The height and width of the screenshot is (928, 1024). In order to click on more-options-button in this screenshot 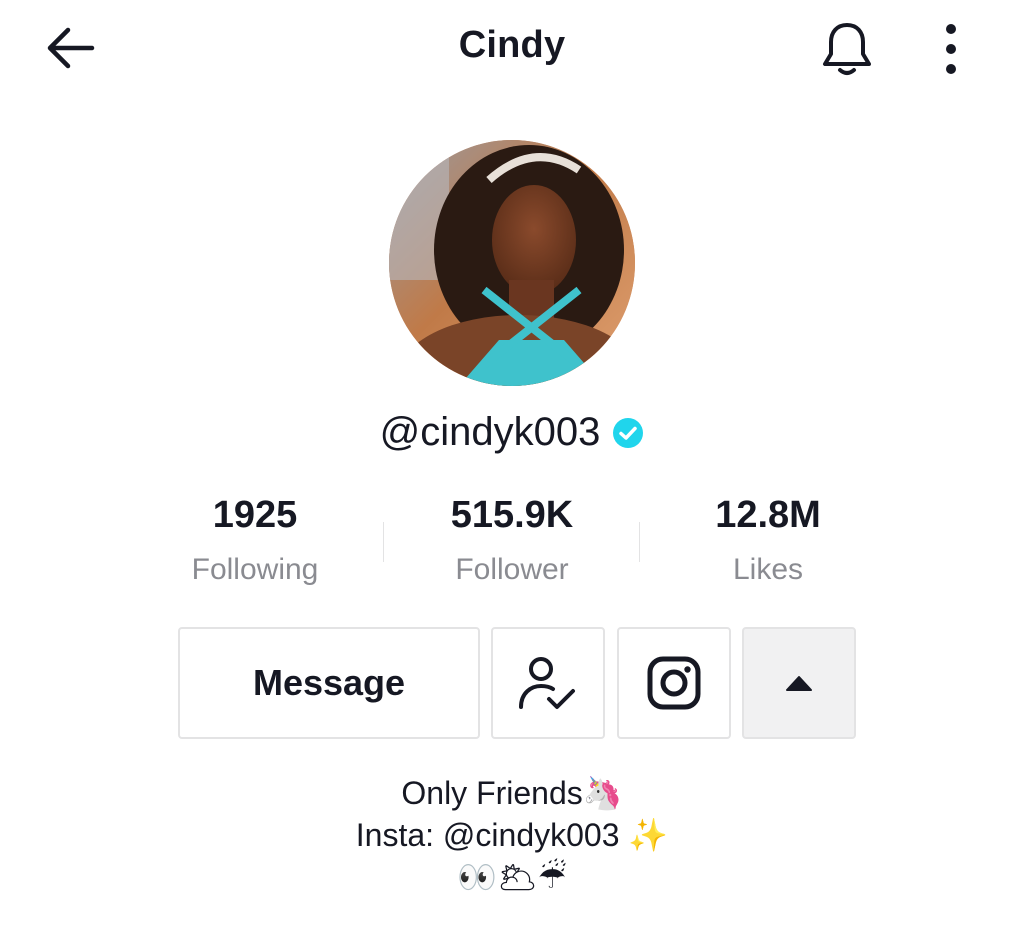, I will do `click(951, 49)`.